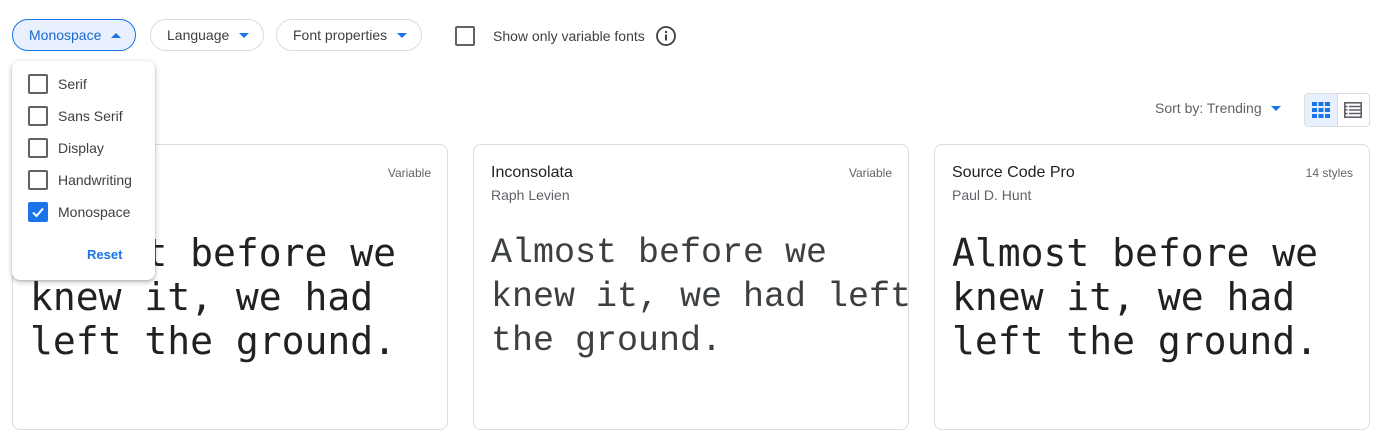  Describe the element at coordinates (1329, 173) in the screenshot. I see `font-styles-tag: 14 styles` at that location.